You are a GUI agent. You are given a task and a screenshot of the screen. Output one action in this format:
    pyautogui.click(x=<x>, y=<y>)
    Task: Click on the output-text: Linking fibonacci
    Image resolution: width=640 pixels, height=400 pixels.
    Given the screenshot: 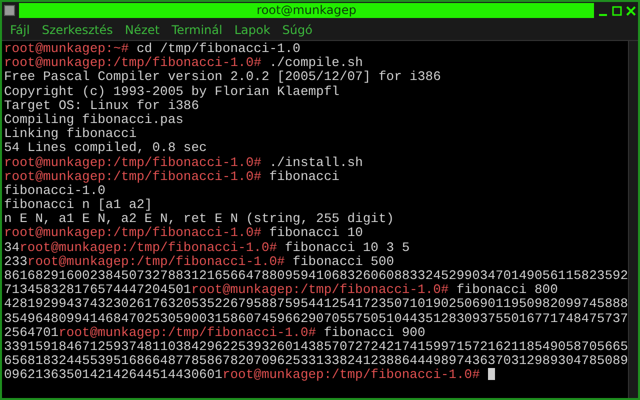 What is the action you would take?
    pyautogui.click(x=70, y=134)
    